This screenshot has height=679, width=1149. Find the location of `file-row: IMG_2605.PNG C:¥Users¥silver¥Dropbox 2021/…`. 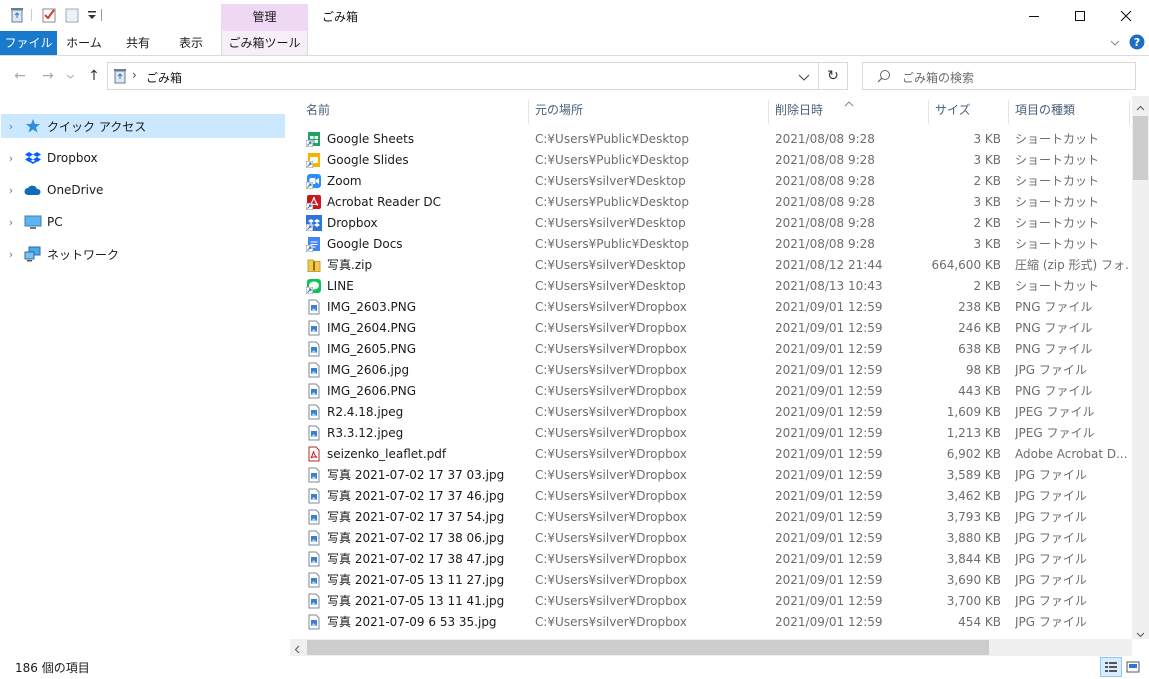

file-row: IMG_2605.PNG C:¥Users¥silver¥Dropbox 2021/… is located at coordinates (711, 349).